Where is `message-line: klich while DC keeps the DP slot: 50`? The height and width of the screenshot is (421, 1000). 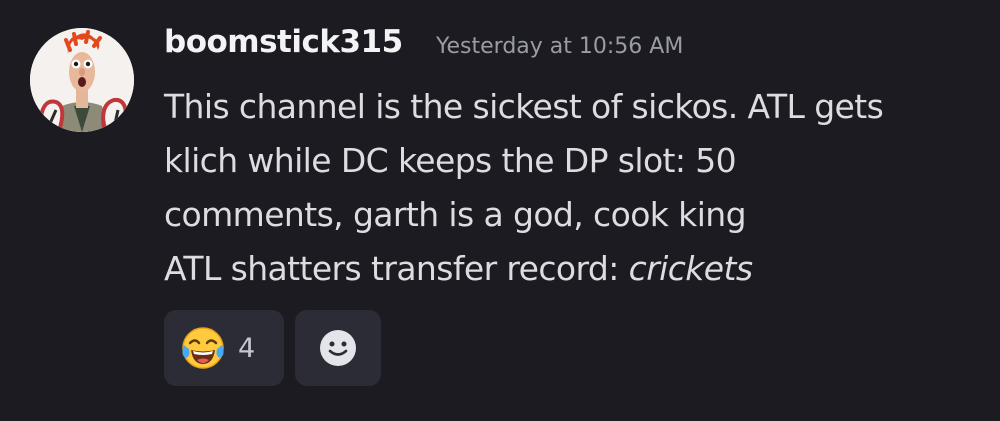
message-line: klich while DC keeps the DP slot: 50 is located at coordinates (450, 160).